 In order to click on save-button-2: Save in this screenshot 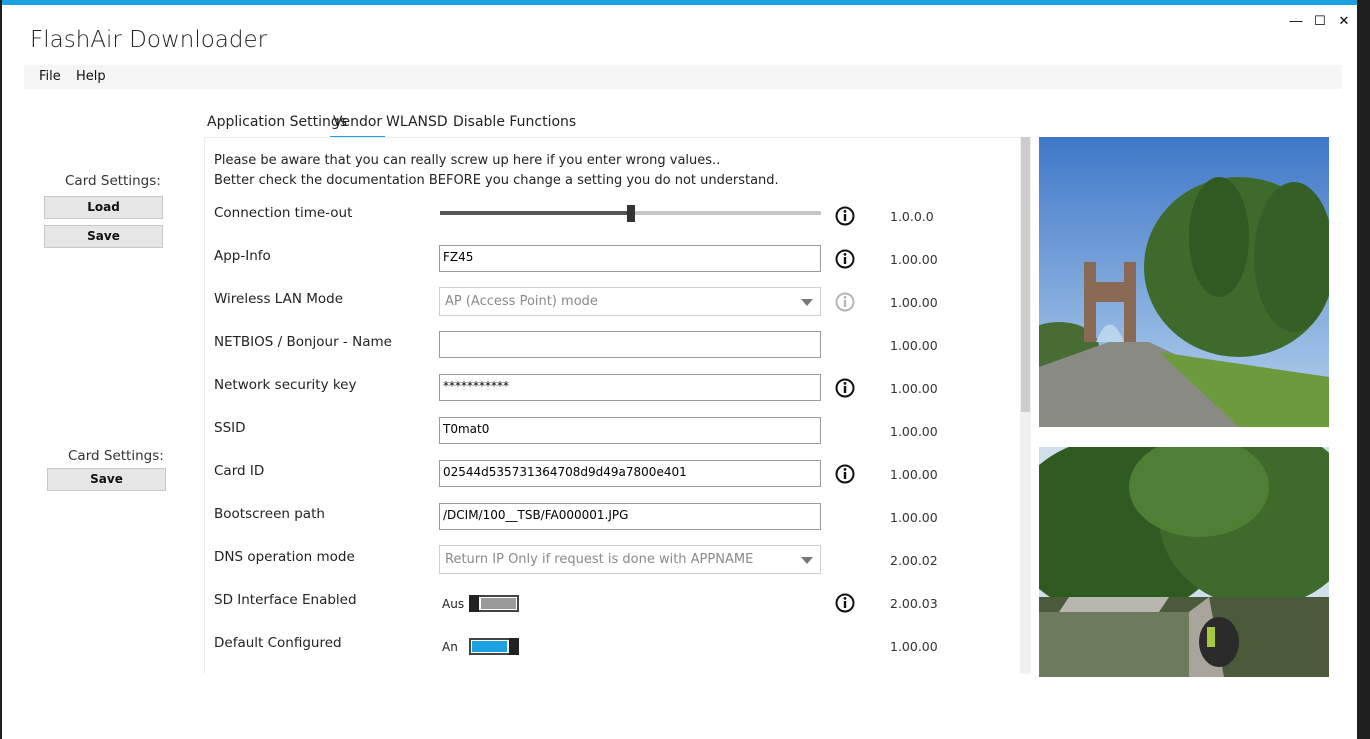, I will do `click(106, 479)`.